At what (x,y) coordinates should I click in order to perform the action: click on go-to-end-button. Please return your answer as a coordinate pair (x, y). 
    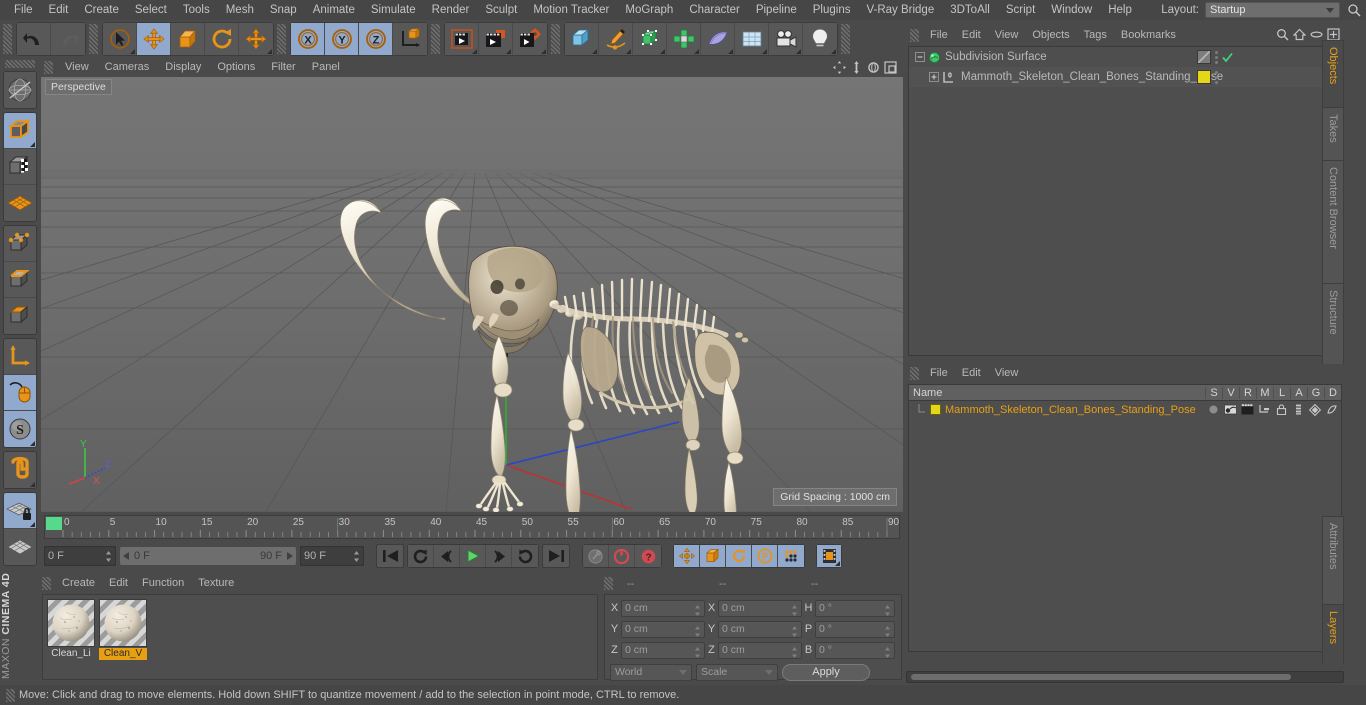
    Looking at the image, I should click on (556, 556).